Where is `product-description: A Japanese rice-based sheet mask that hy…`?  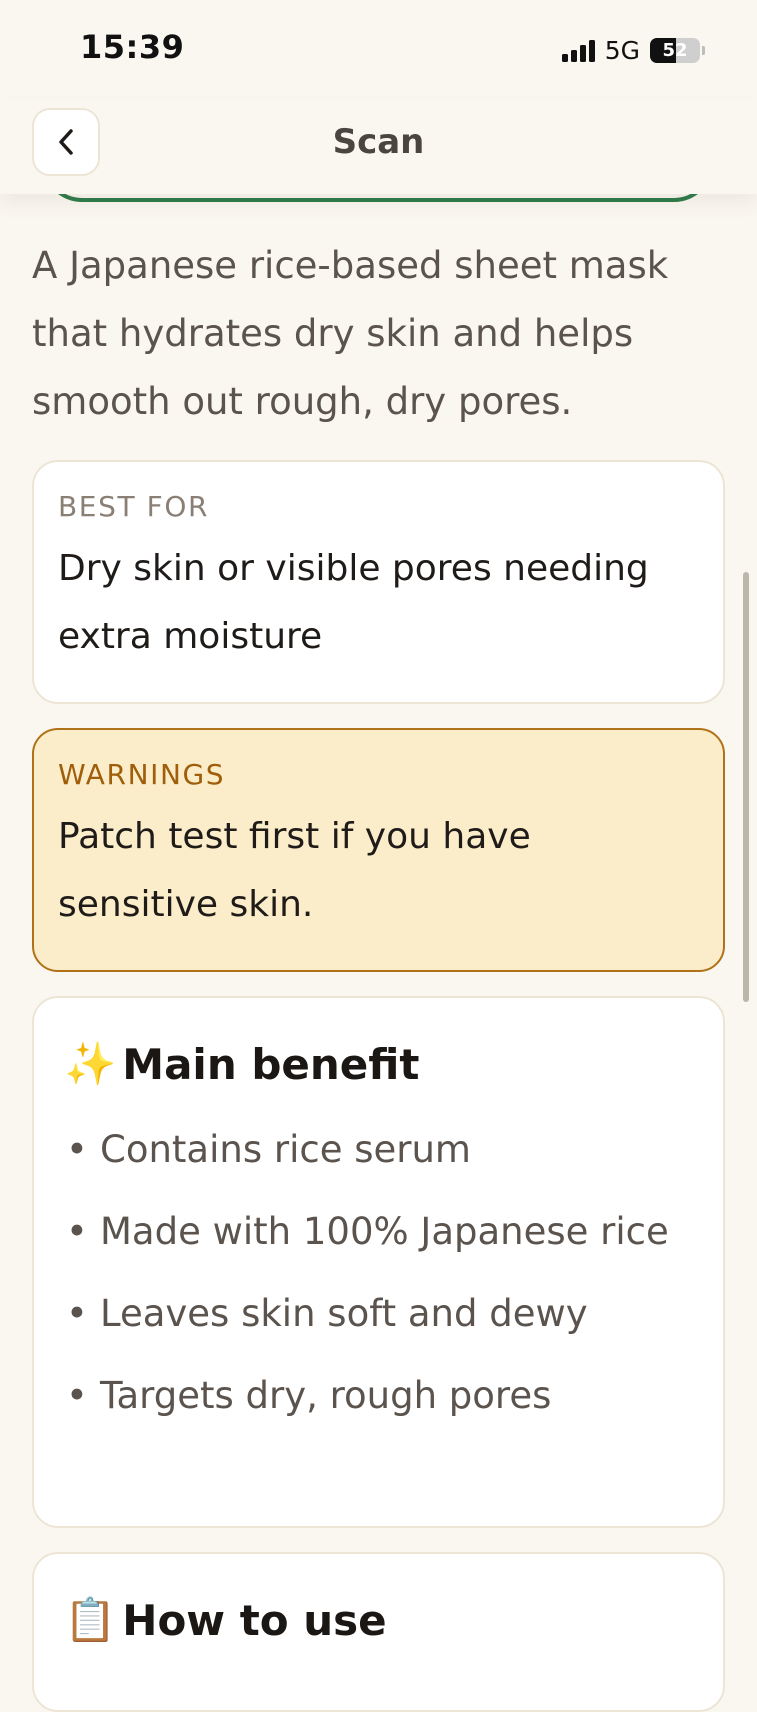 product-description: A Japanese rice-based sheet mask that hy… is located at coordinates (350, 333).